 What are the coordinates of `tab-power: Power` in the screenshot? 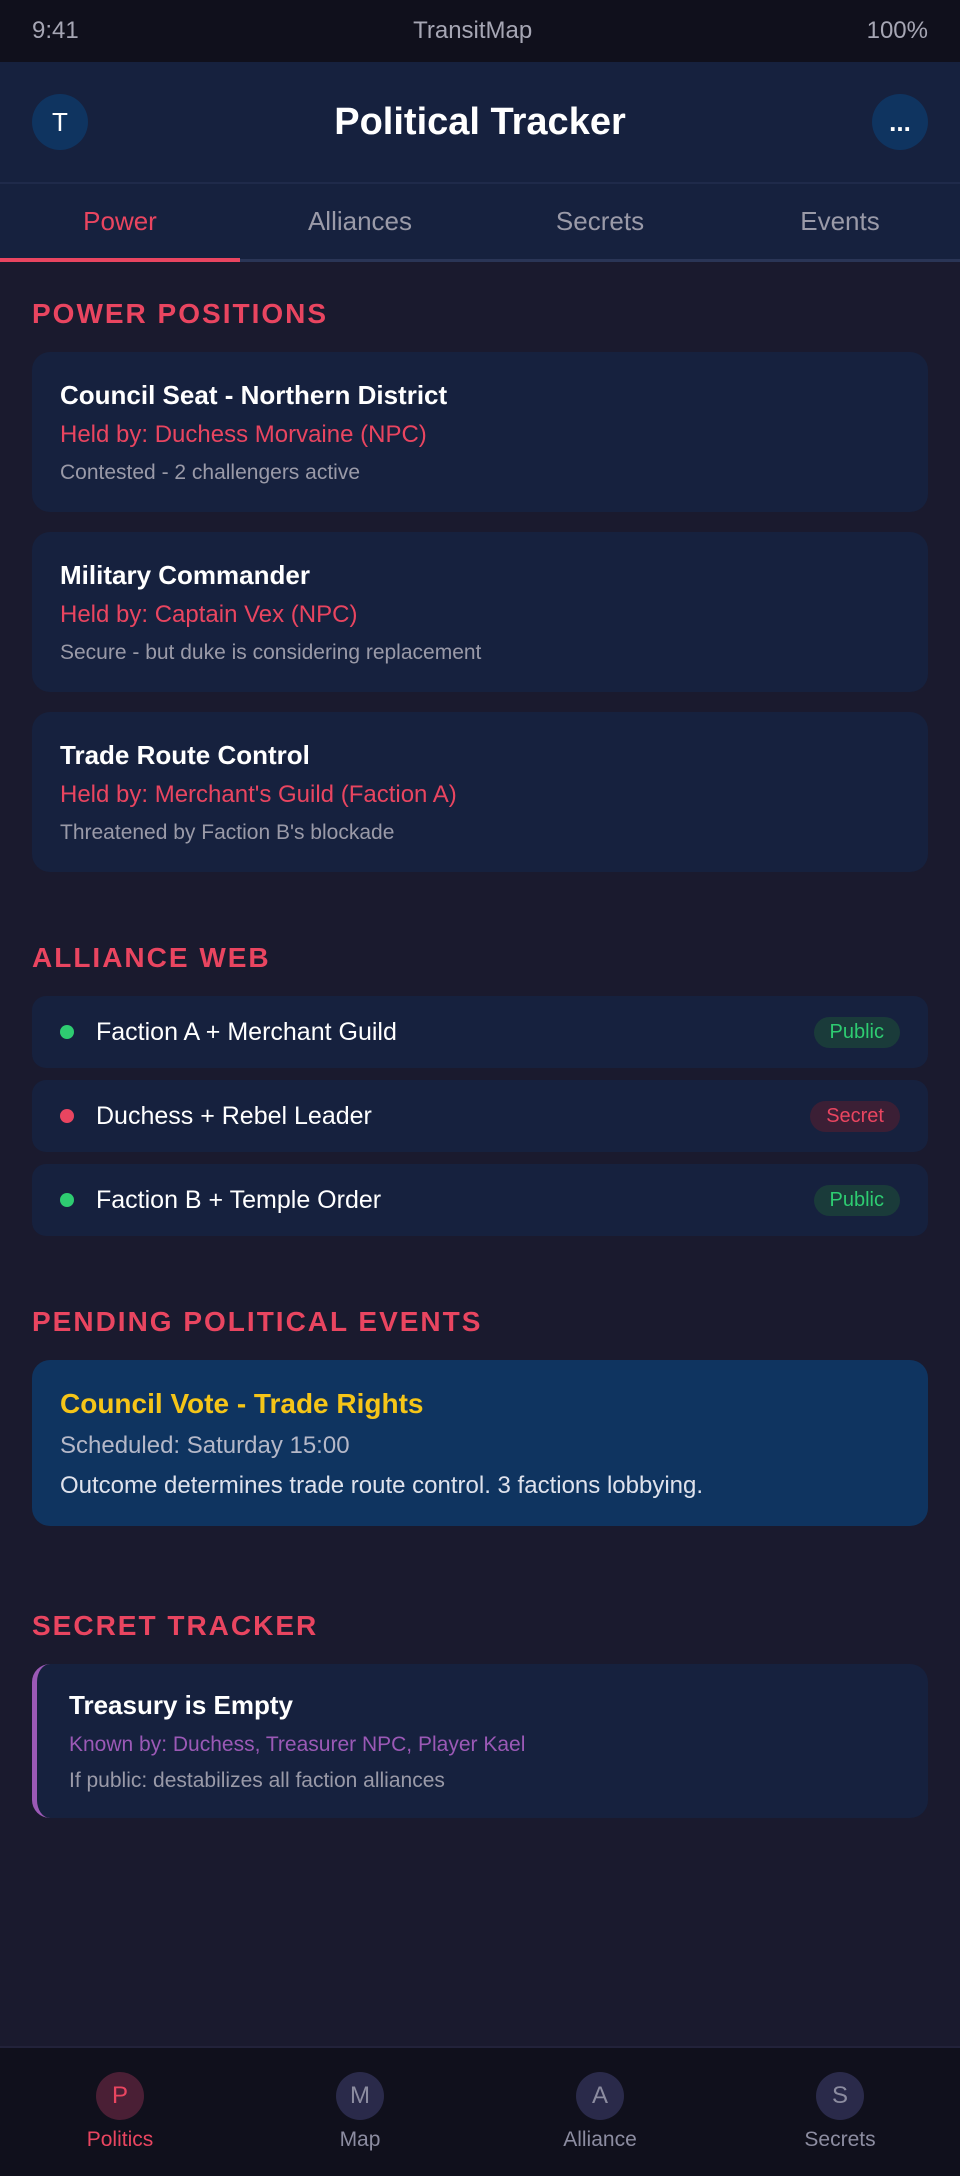 It's located at (120, 223).